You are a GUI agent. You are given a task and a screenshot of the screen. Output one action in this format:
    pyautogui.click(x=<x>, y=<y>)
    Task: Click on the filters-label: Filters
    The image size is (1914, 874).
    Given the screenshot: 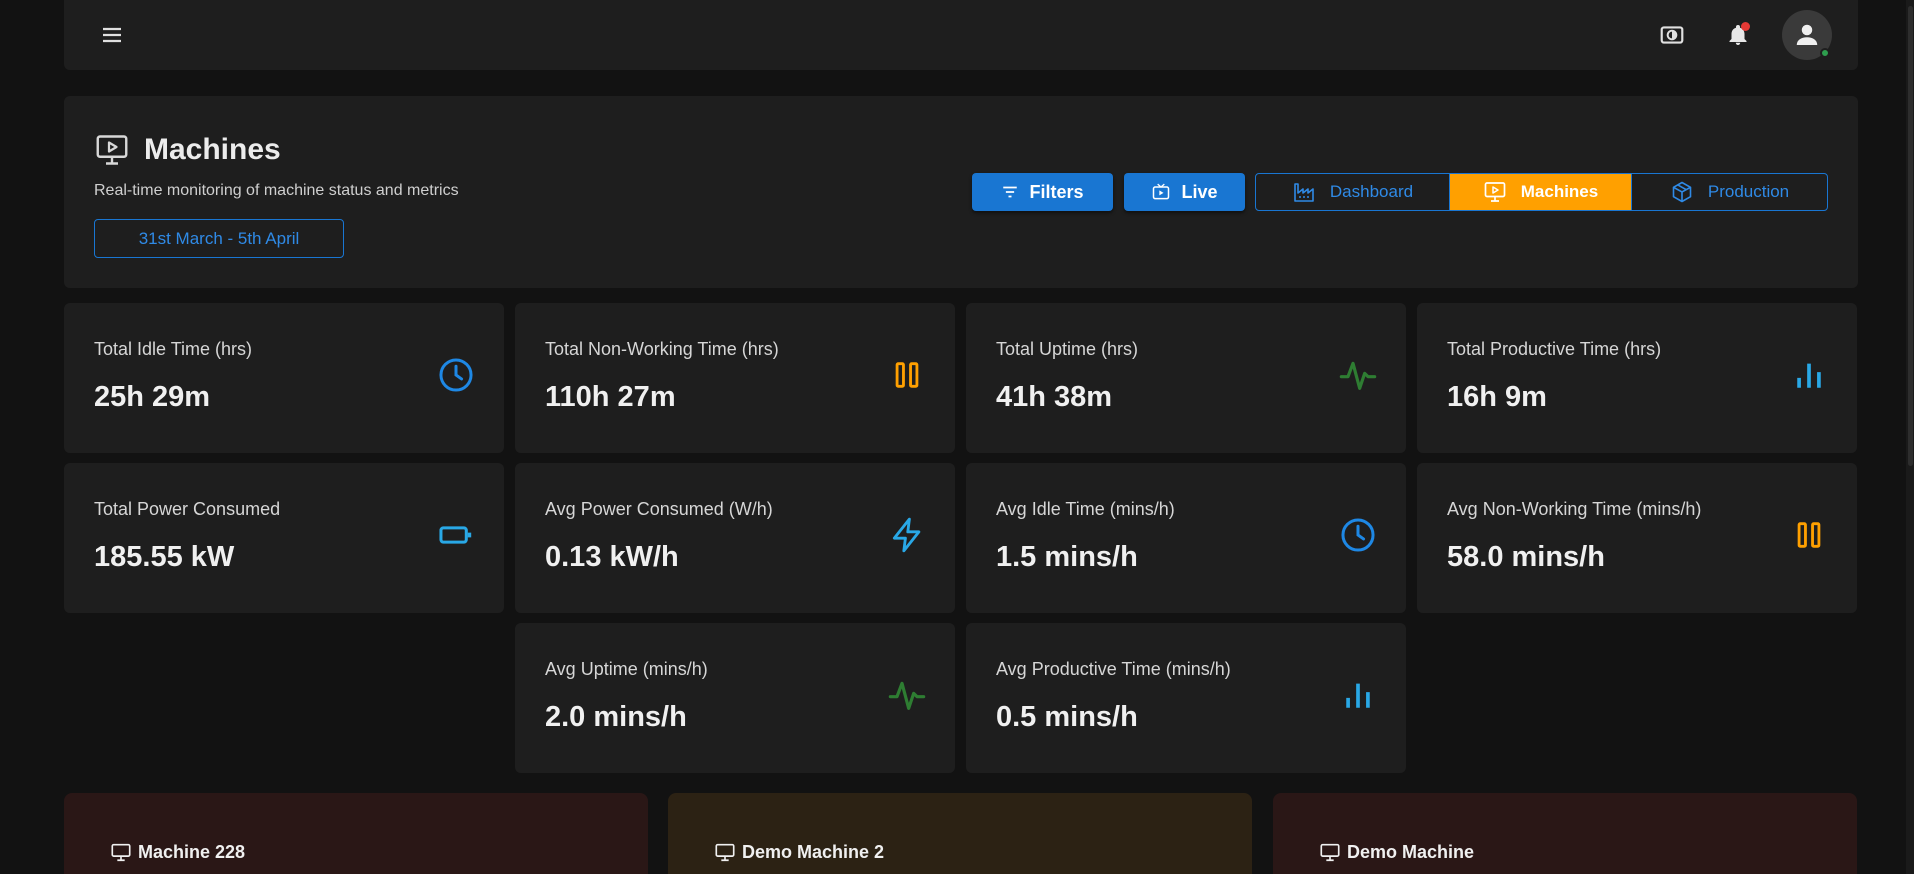 What is the action you would take?
    pyautogui.click(x=1056, y=191)
    